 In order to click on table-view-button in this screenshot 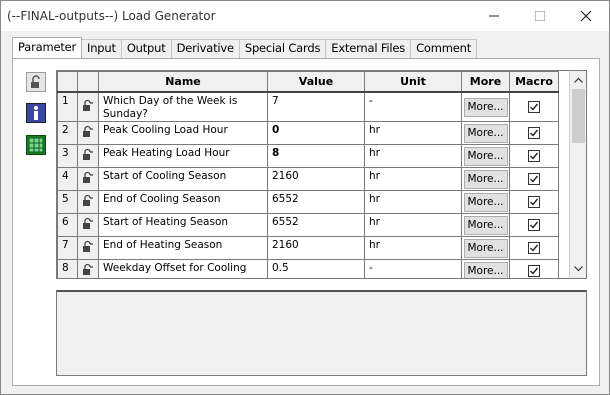, I will do `click(36, 145)`.